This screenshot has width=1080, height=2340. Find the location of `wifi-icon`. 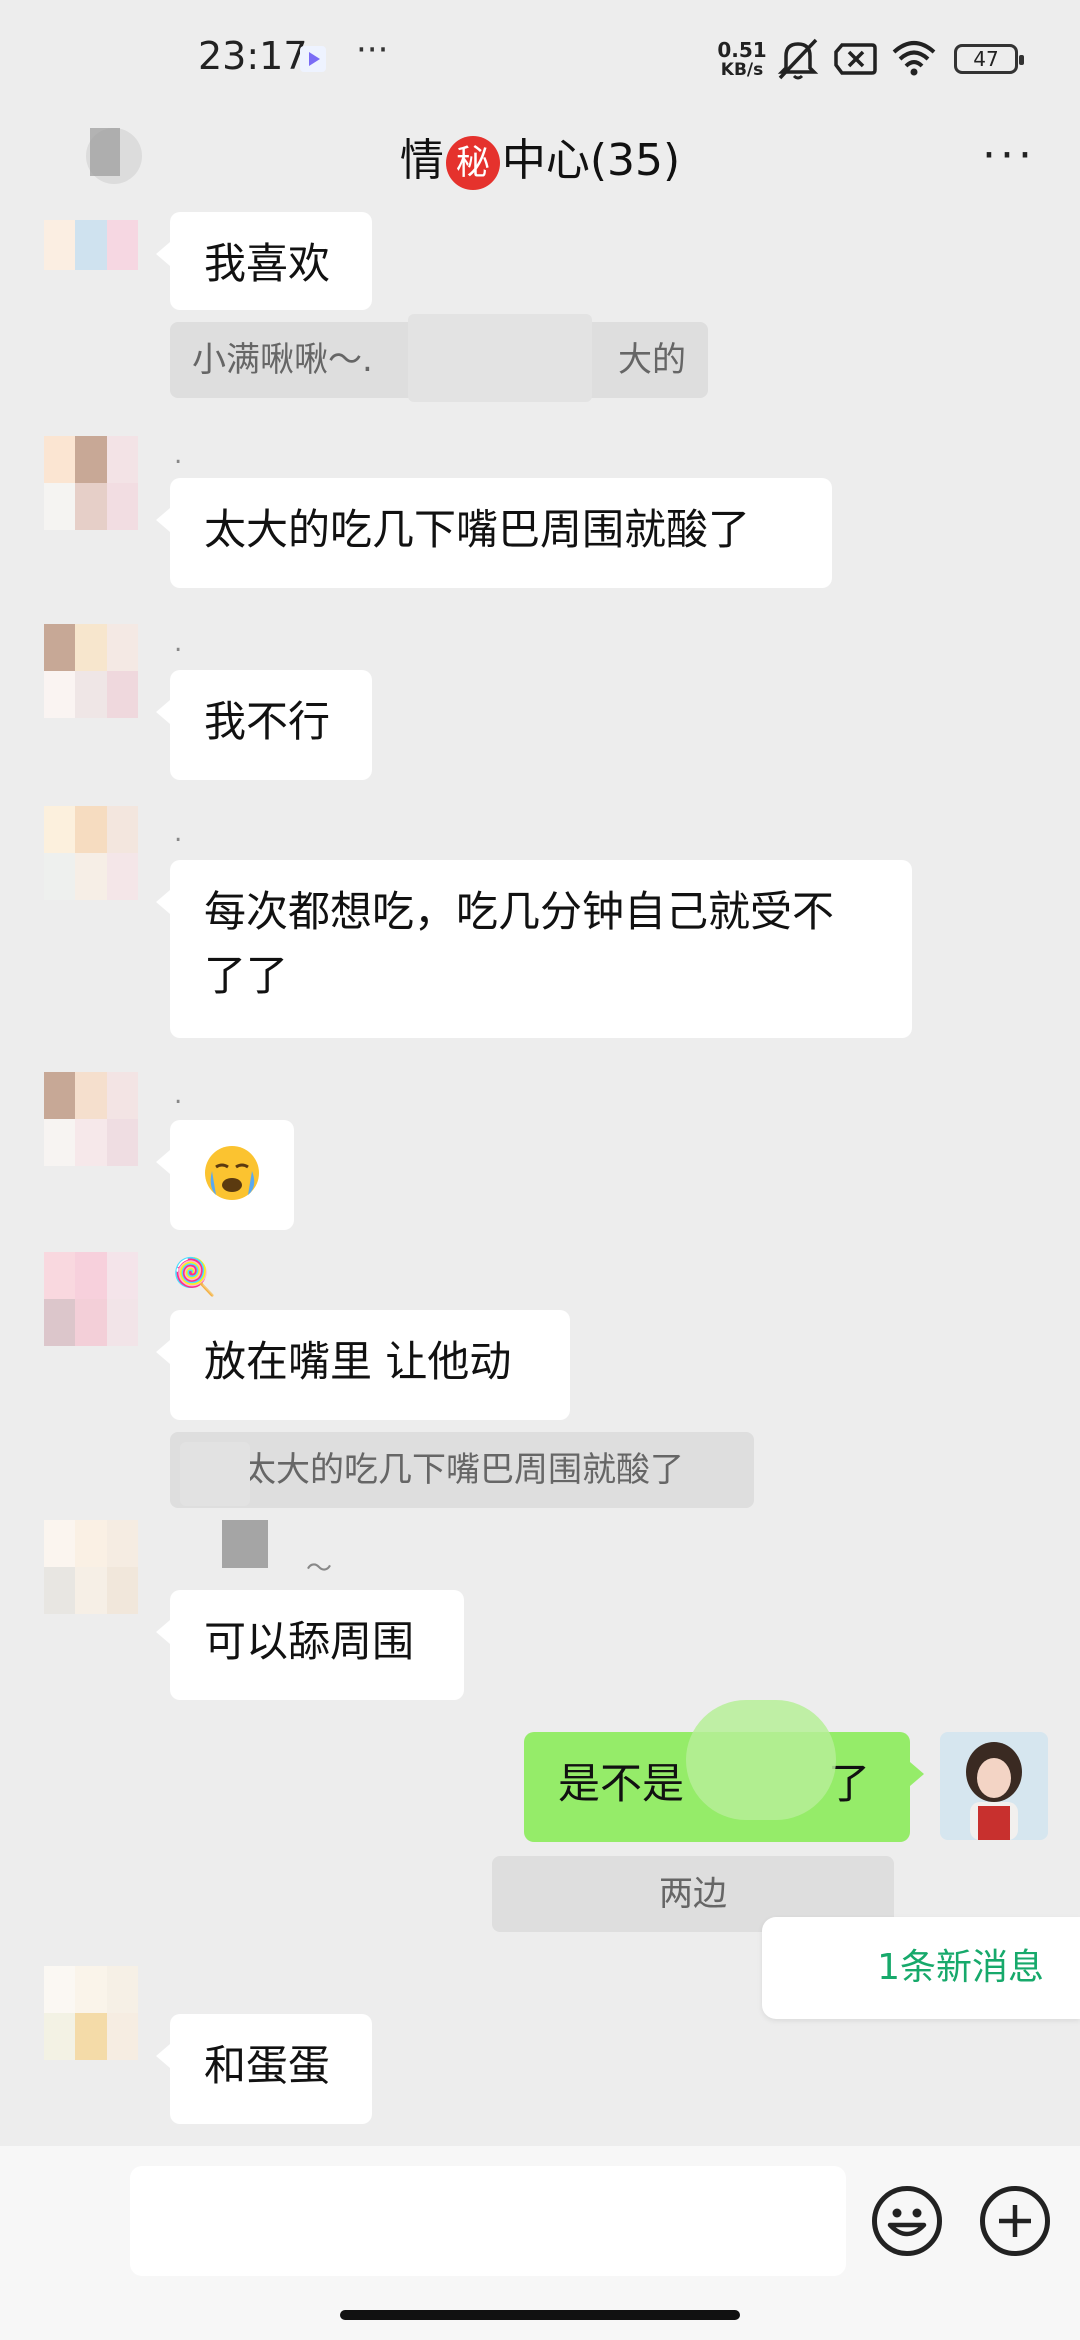

wifi-icon is located at coordinates (914, 60).